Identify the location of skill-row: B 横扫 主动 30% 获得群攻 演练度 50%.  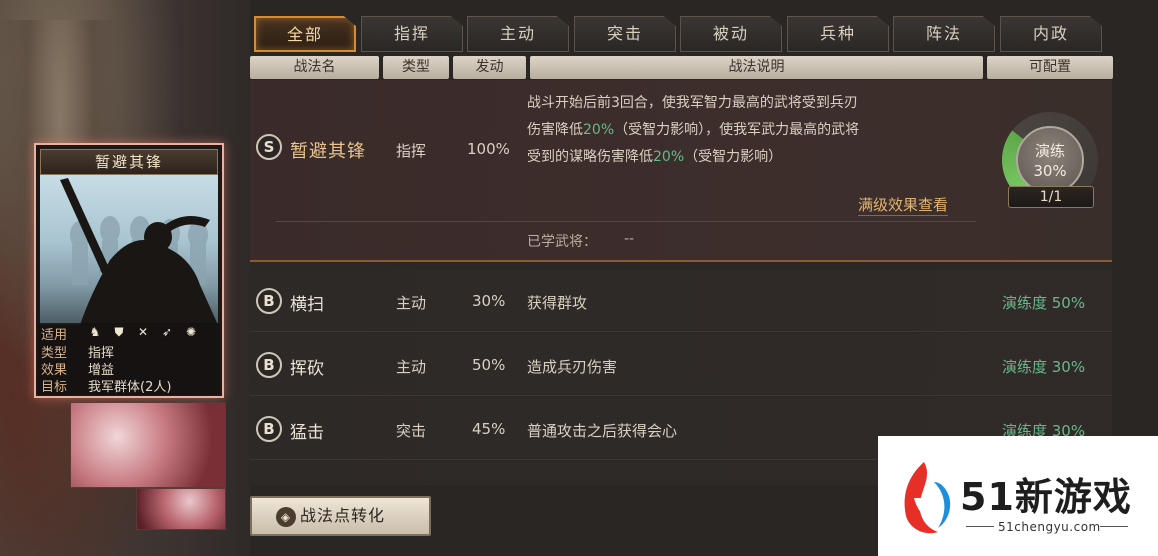
(681, 301).